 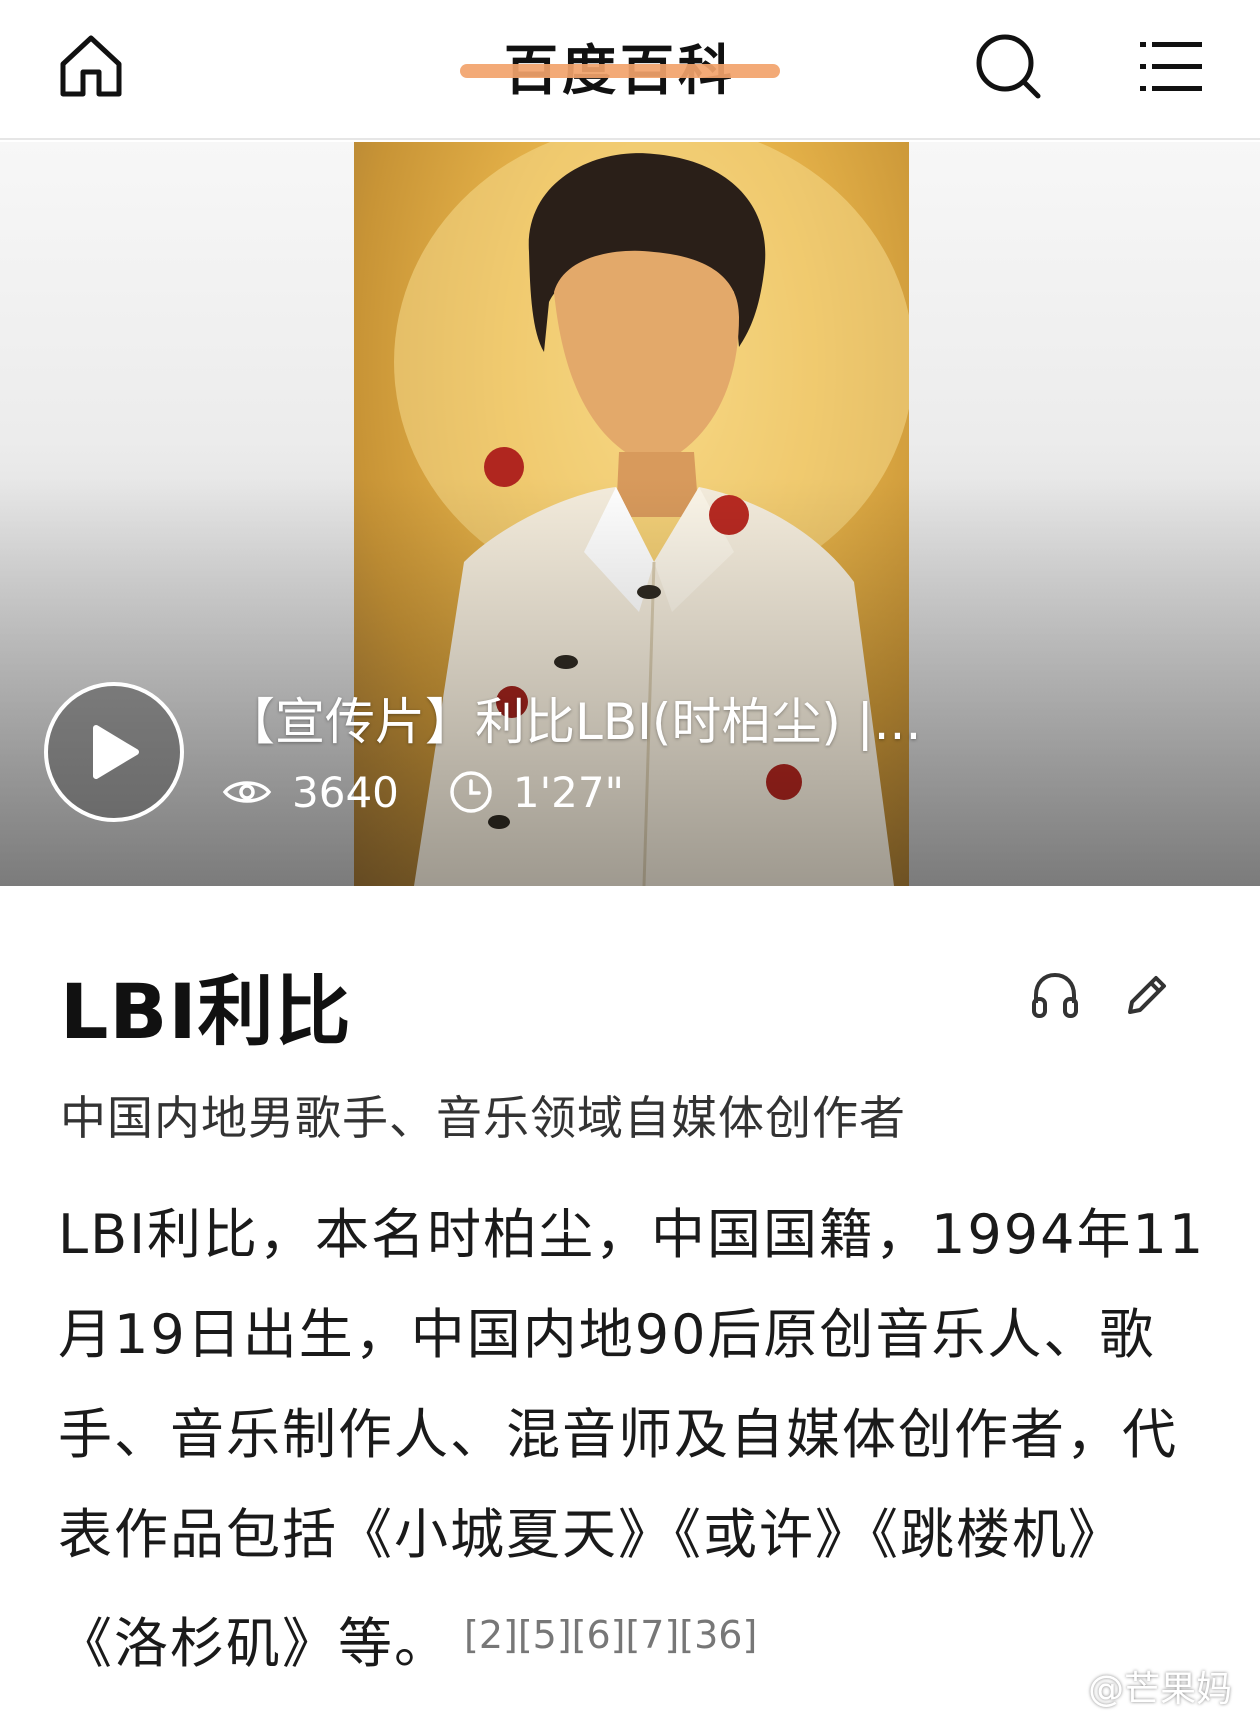 I want to click on entry-actions, so click(x=1112, y=995).